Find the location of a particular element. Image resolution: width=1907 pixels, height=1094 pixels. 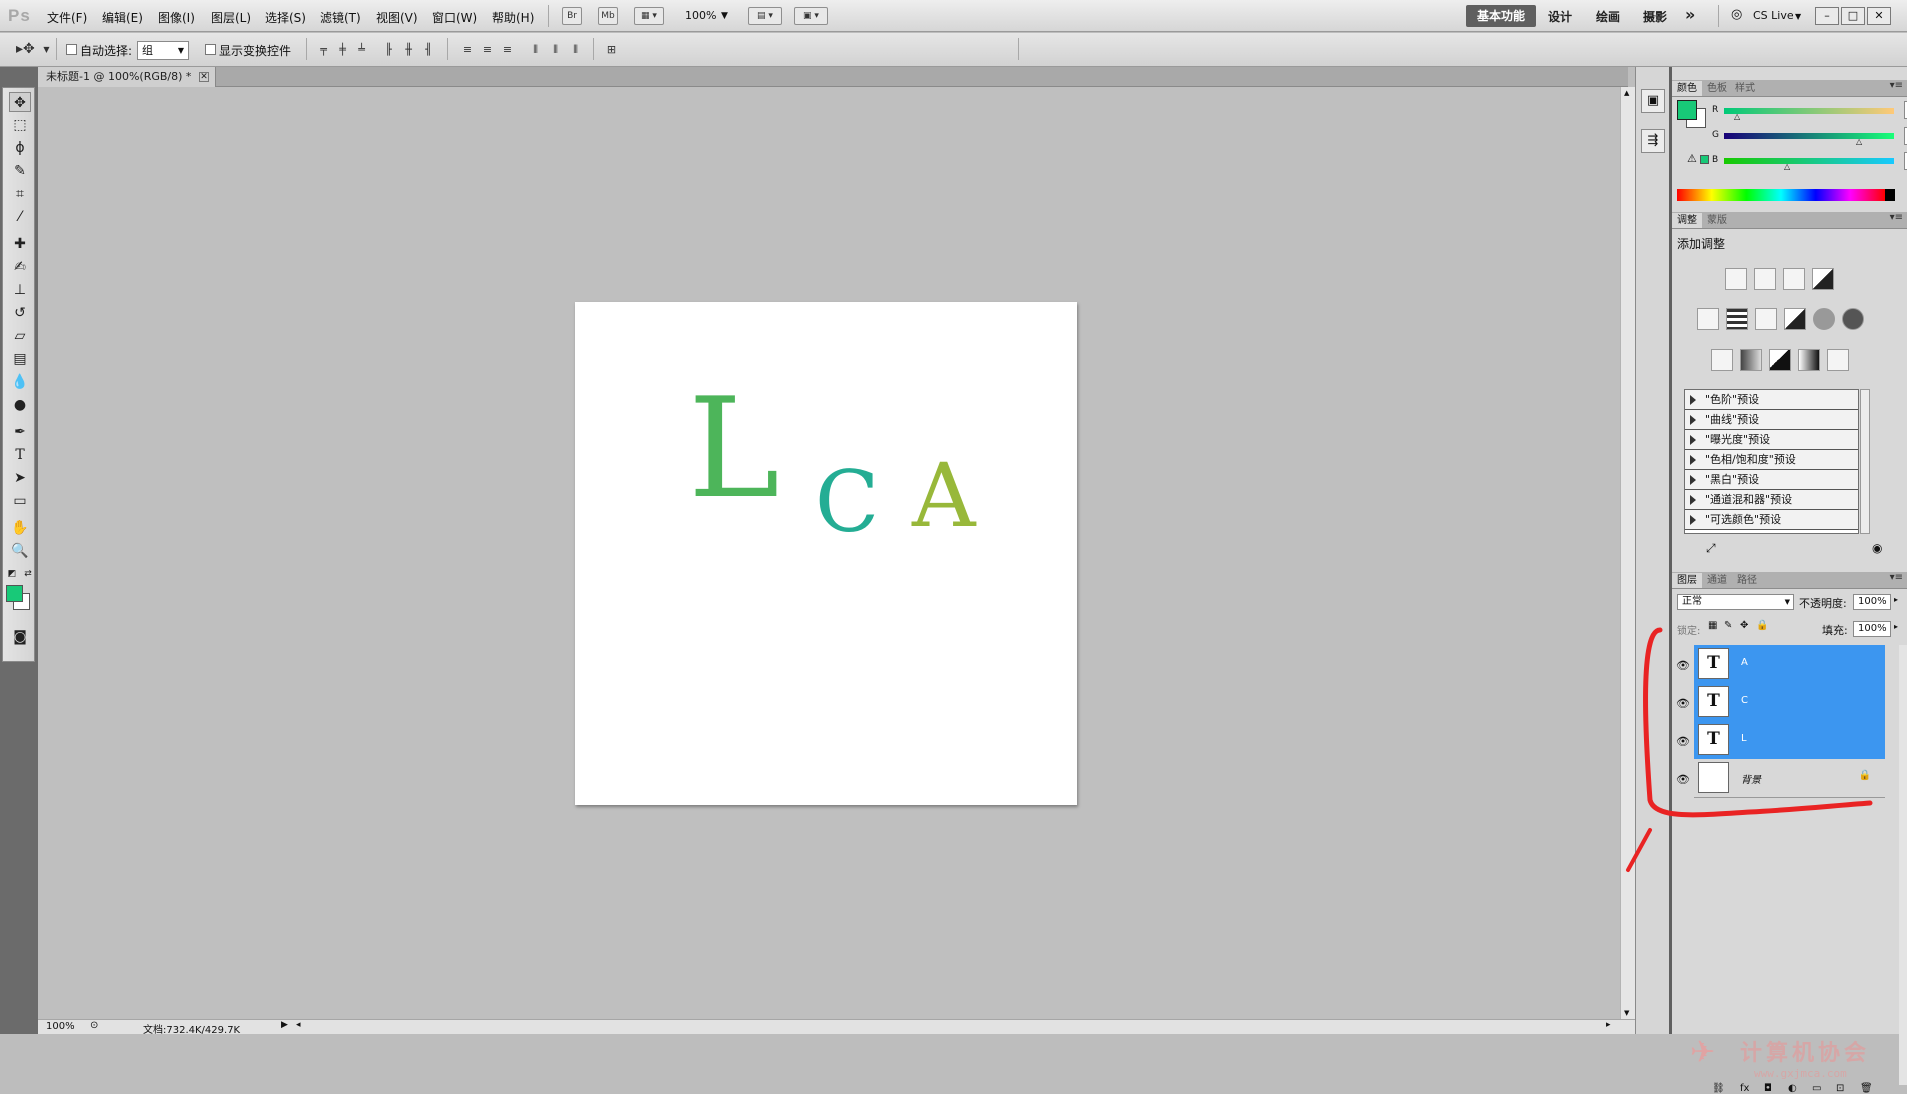

healing-brush-tool-icon: ✚ is located at coordinates (20, 244).